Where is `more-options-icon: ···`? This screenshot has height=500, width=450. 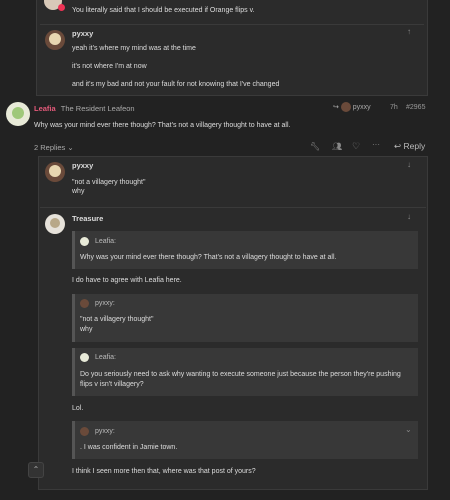
more-options-icon: ··· is located at coordinates (376, 144).